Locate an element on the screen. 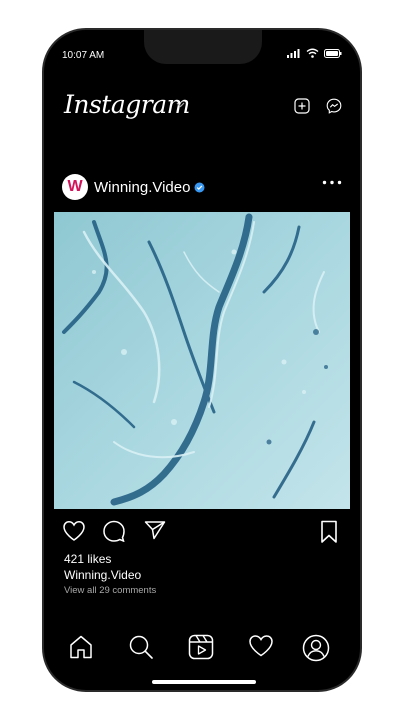  likes-count: 421 likes is located at coordinates (87, 559).